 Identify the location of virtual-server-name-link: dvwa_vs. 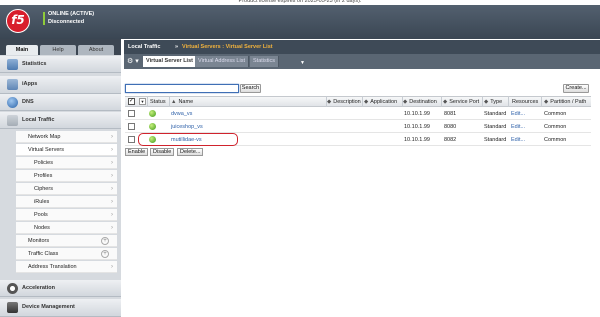
(181, 114).